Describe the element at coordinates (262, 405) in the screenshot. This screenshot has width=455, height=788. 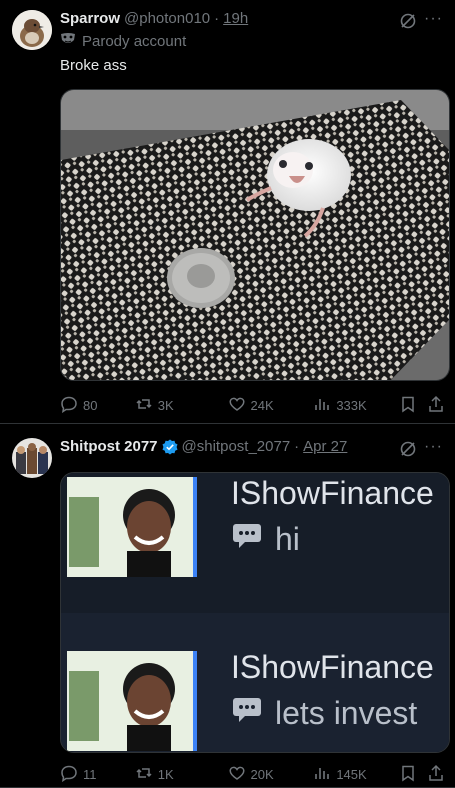
I see `like-count: 24K` at that location.